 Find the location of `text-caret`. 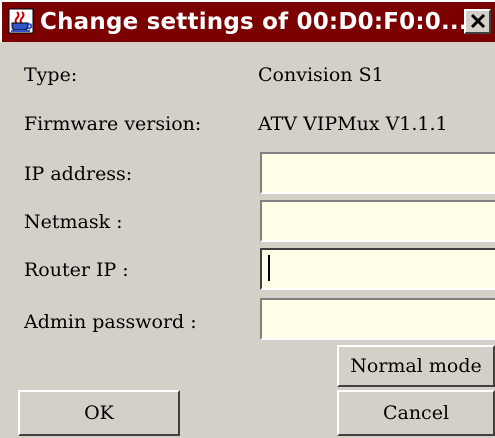

text-caret is located at coordinates (269, 268).